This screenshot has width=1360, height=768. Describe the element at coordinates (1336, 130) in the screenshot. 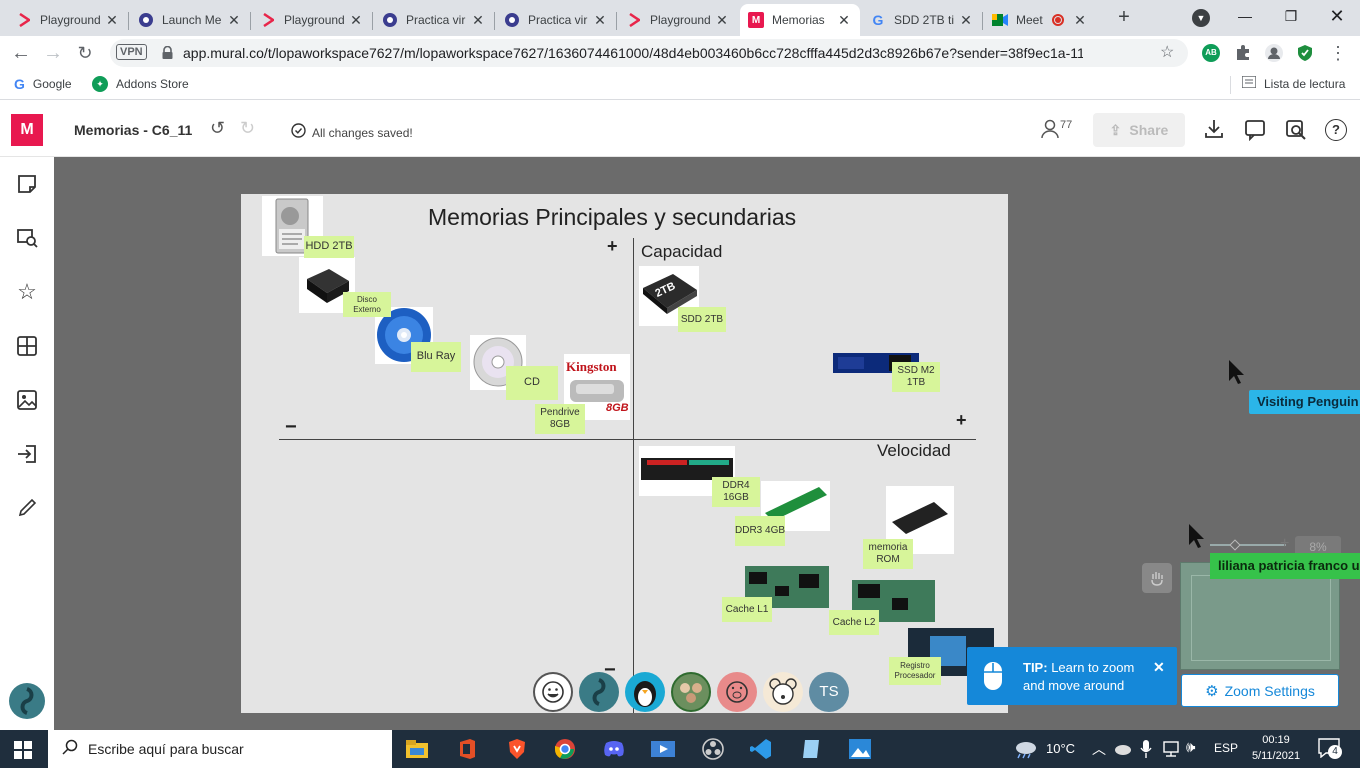

I see `help-icon: ?` at that location.